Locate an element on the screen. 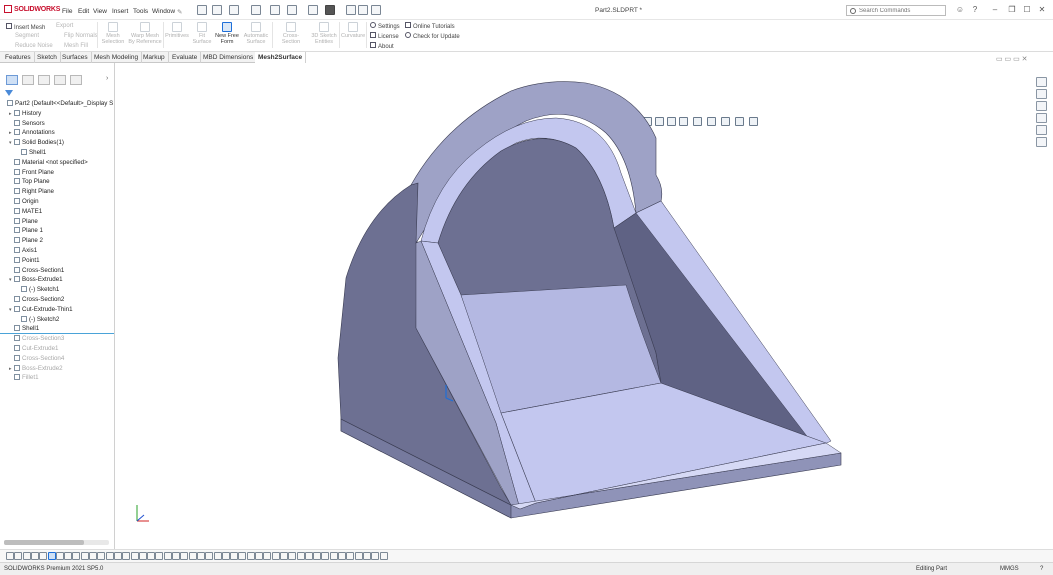 This screenshot has width=1053, height=575. 3d-sketch-entities-button: 3D Sketch Entities is located at coordinates (324, 33).